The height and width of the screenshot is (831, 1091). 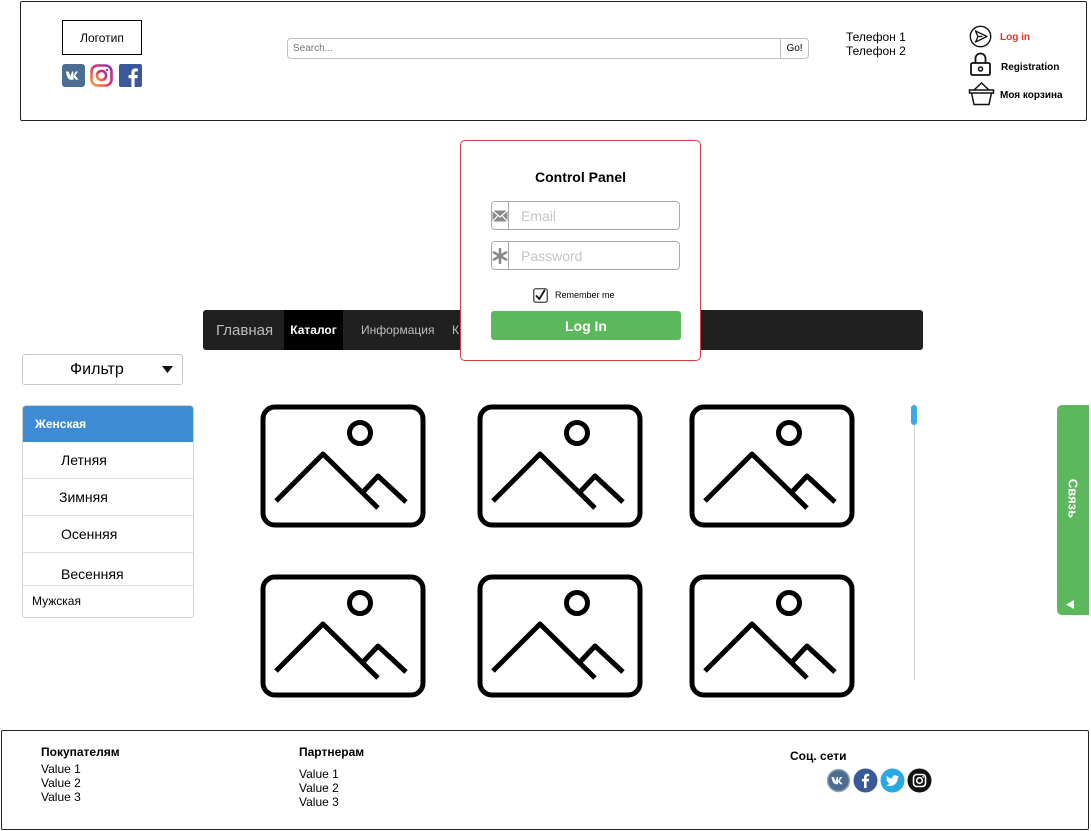 What do you see at coordinates (585, 295) in the screenshot?
I see `remember-me-label: Remember me` at bounding box center [585, 295].